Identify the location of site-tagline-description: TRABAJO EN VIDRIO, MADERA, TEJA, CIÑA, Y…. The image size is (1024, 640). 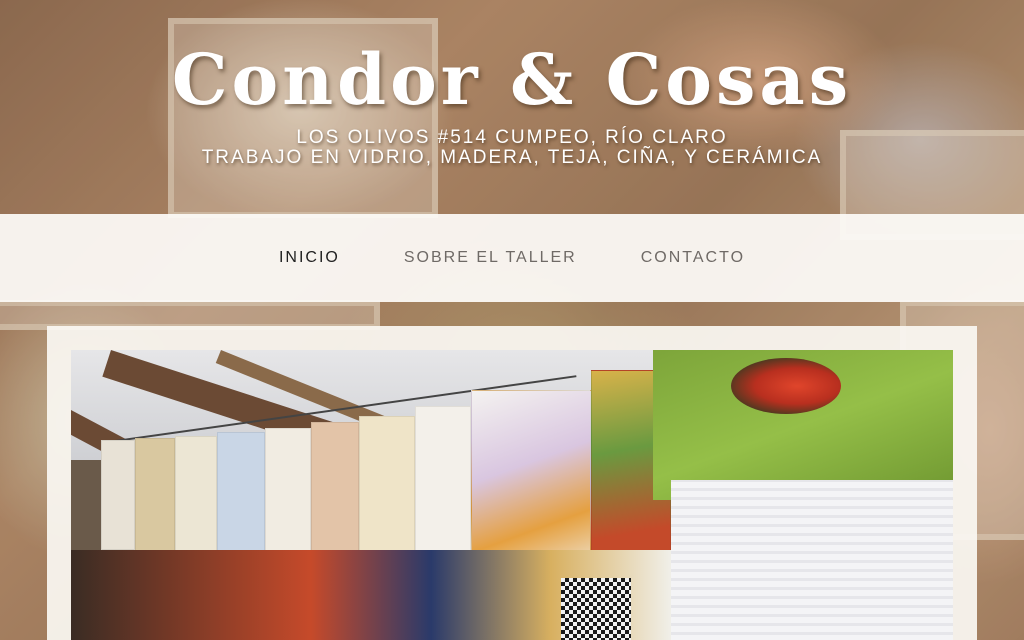
(512, 157).